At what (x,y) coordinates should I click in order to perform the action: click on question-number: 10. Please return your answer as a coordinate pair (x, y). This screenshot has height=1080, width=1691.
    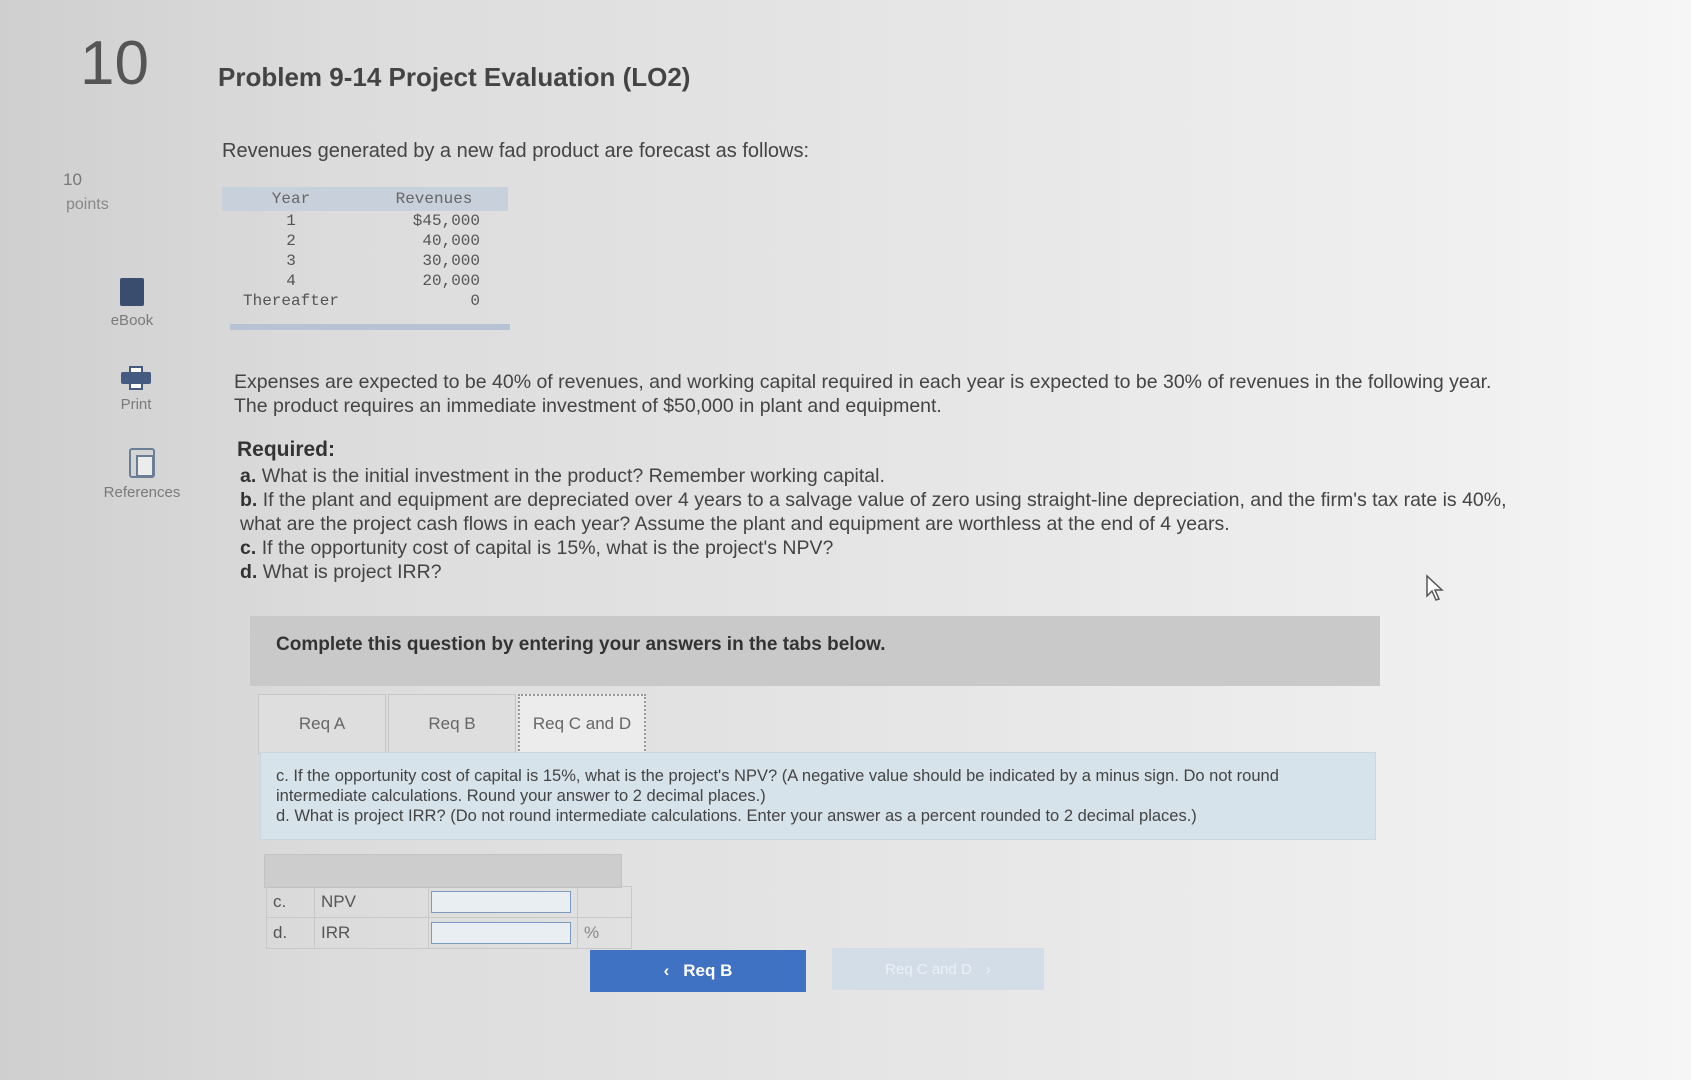
    Looking at the image, I should click on (114, 63).